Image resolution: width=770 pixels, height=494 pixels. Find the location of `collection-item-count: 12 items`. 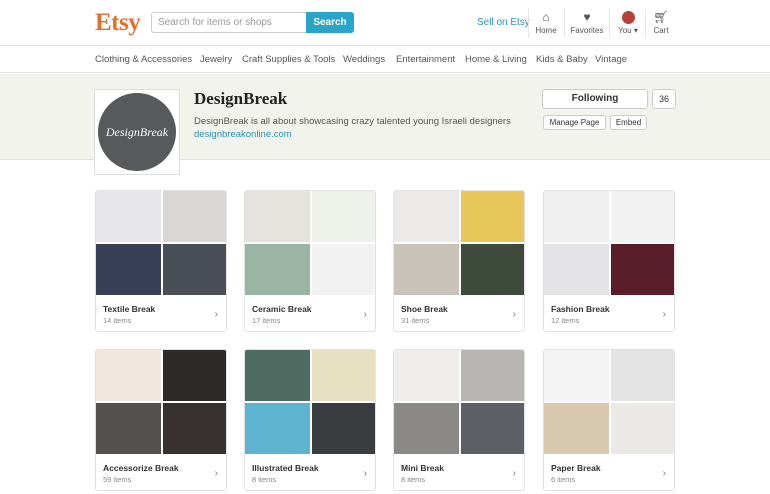

collection-item-count: 12 items is located at coordinates (565, 320).